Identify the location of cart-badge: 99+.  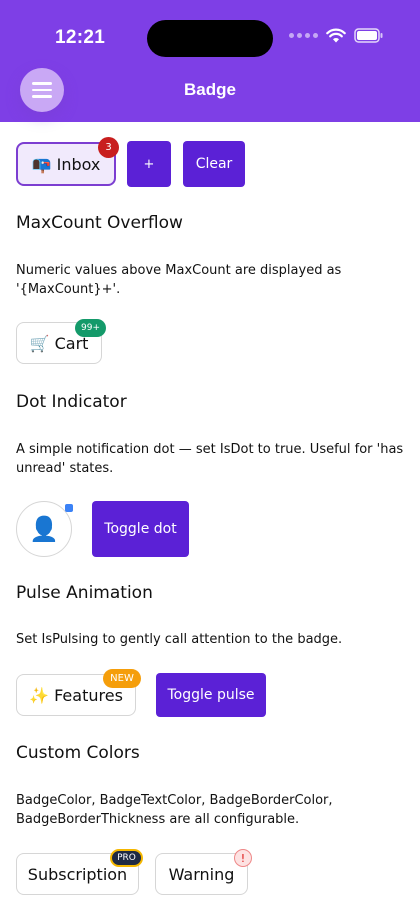
(90, 328).